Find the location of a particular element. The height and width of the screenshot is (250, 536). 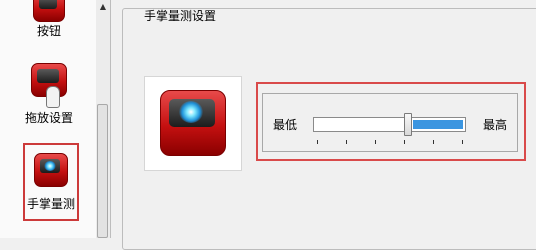

sidebar-item-label: 手掌量测 is located at coordinates (50, 204).